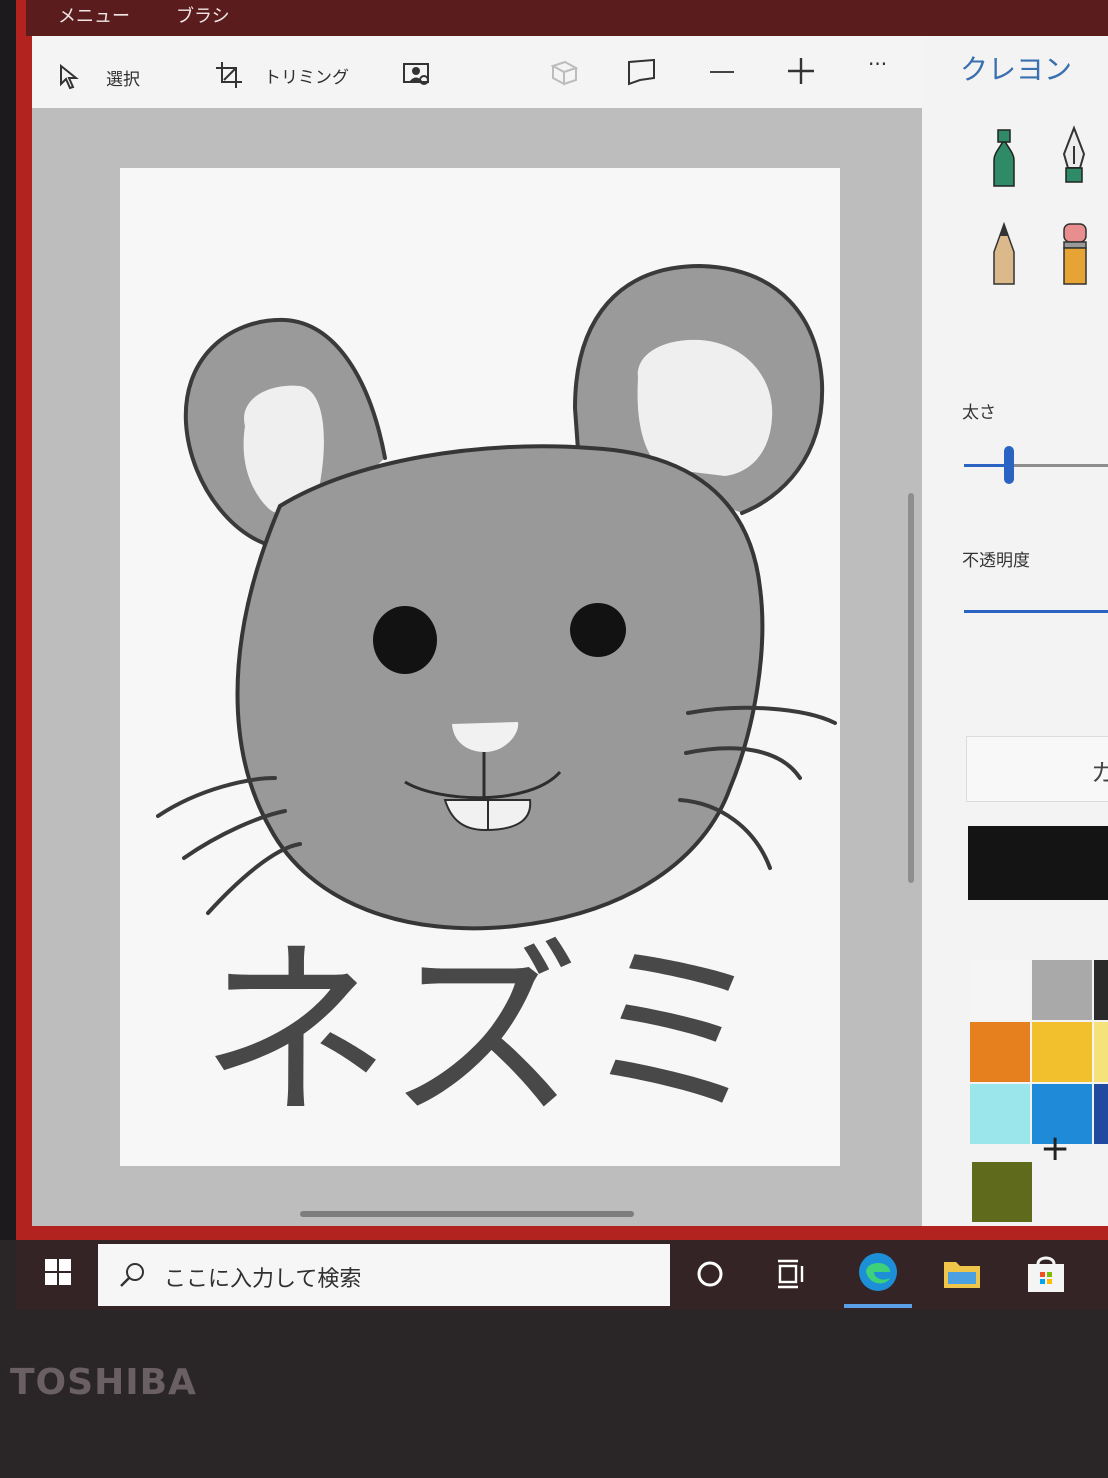  What do you see at coordinates (123, 79) in the screenshot?
I see `select-label: 選択` at bounding box center [123, 79].